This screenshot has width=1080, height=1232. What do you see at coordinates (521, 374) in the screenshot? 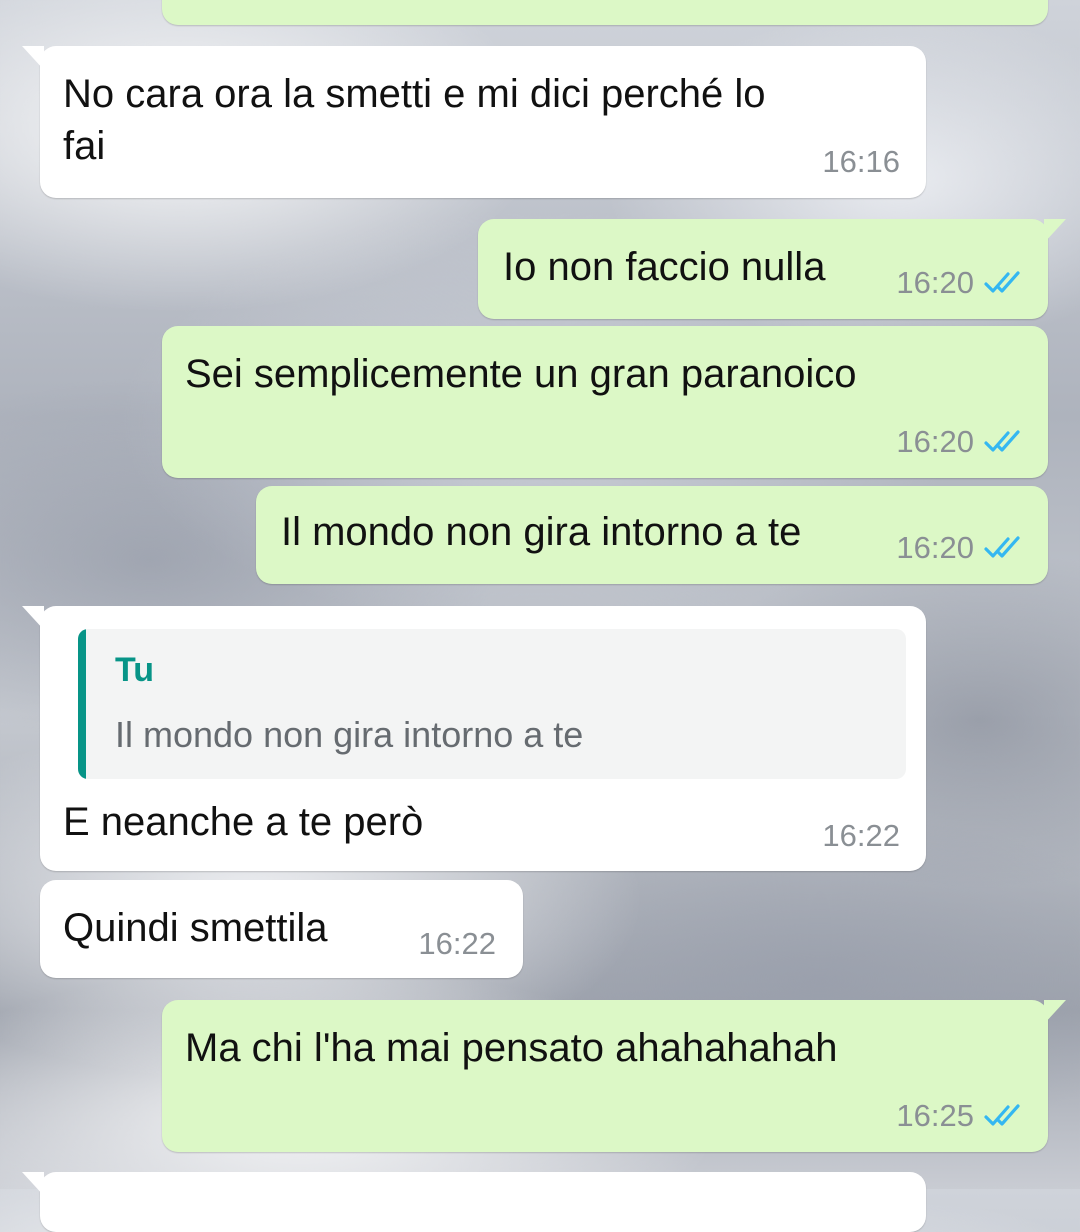
I see `message-text: Sei semplicemente un gran paranoico` at bounding box center [521, 374].